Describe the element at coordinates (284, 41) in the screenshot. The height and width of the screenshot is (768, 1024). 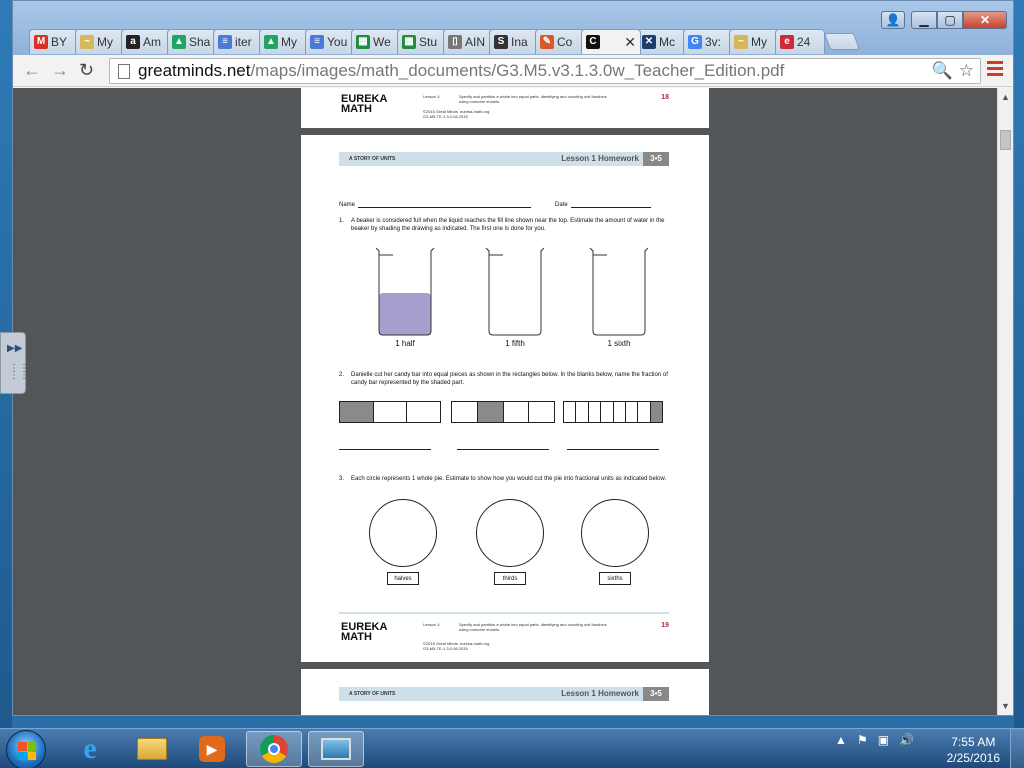
I see `browser-tab: ▲ My` at that location.